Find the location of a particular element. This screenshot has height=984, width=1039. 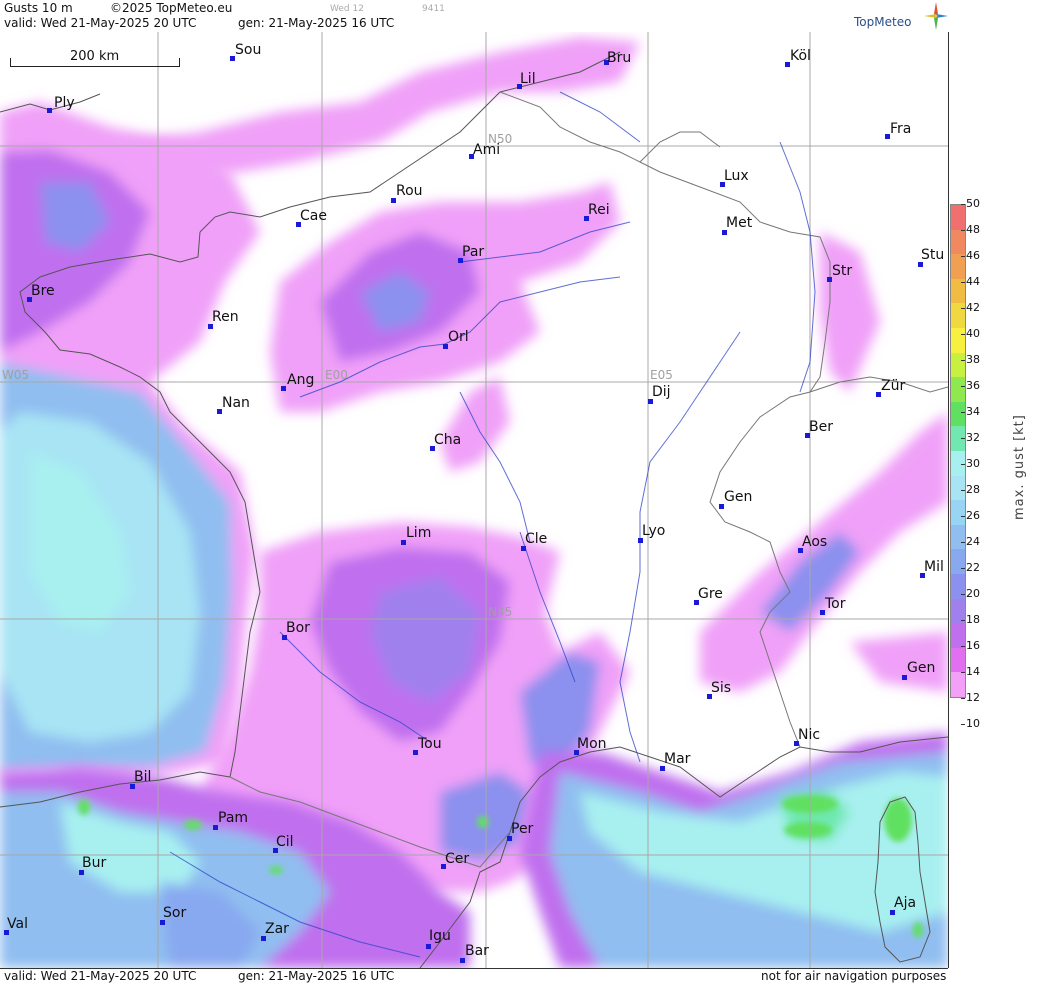

legend-tick-label: 22 is located at coordinates (970, 567).